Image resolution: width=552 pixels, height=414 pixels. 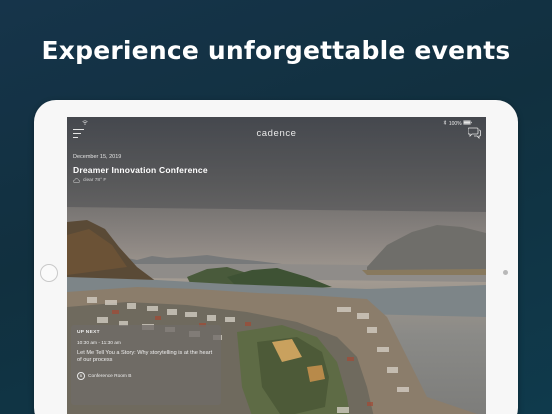 What do you see at coordinates (97, 157) in the screenshot?
I see `event-date: December 15, 2019` at bounding box center [97, 157].